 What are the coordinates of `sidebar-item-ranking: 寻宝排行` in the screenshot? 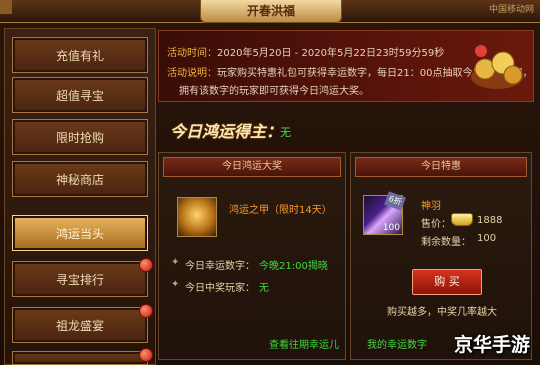 It's located at (82, 277).